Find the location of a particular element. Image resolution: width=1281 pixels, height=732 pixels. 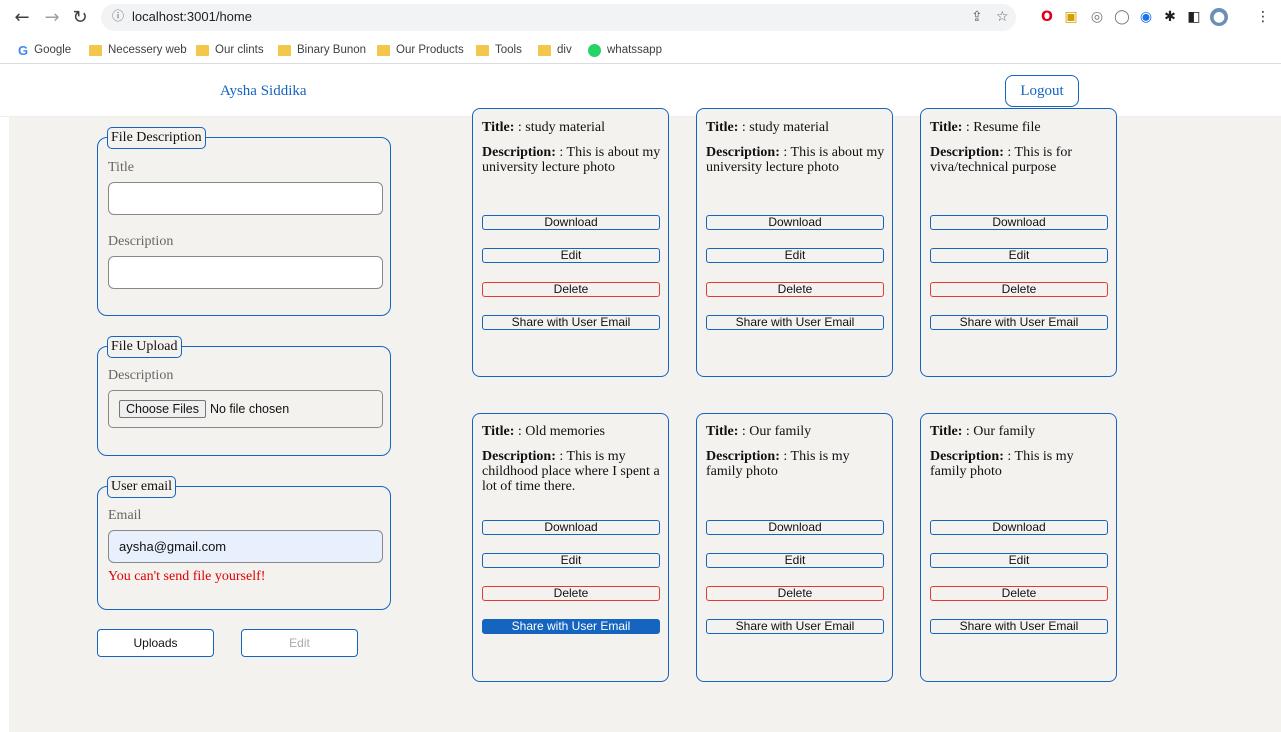

opera-extension-icon: O is located at coordinates (1047, 17).